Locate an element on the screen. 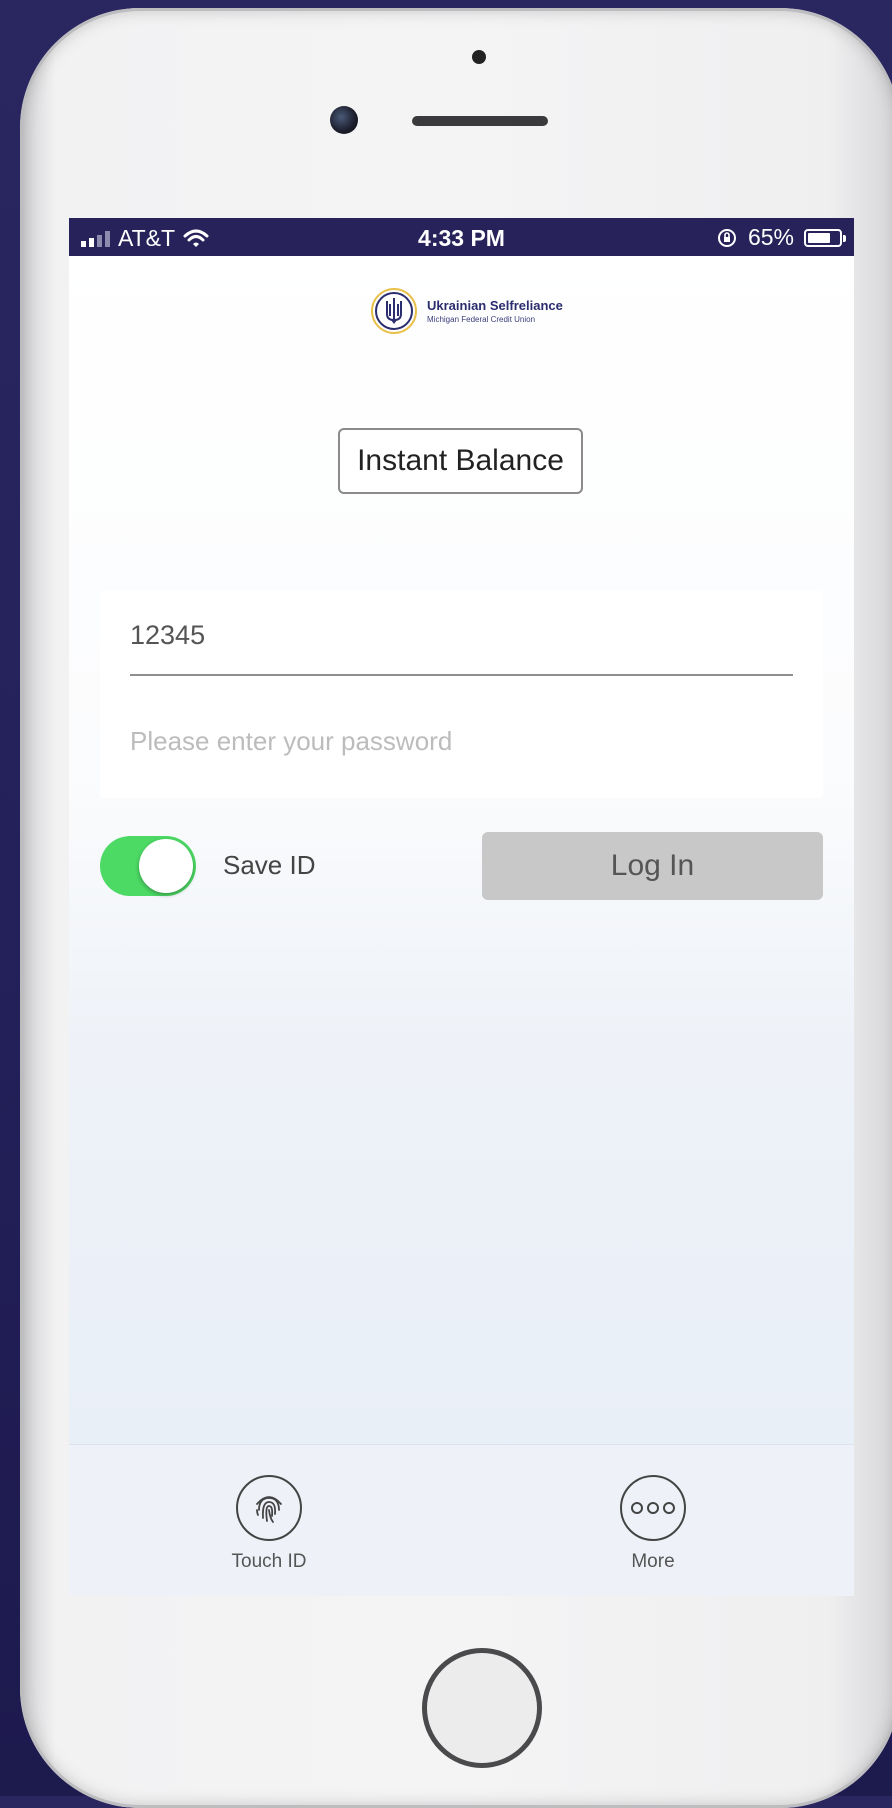 This screenshot has width=892, height=1808. more-button: More is located at coordinates (653, 1524).